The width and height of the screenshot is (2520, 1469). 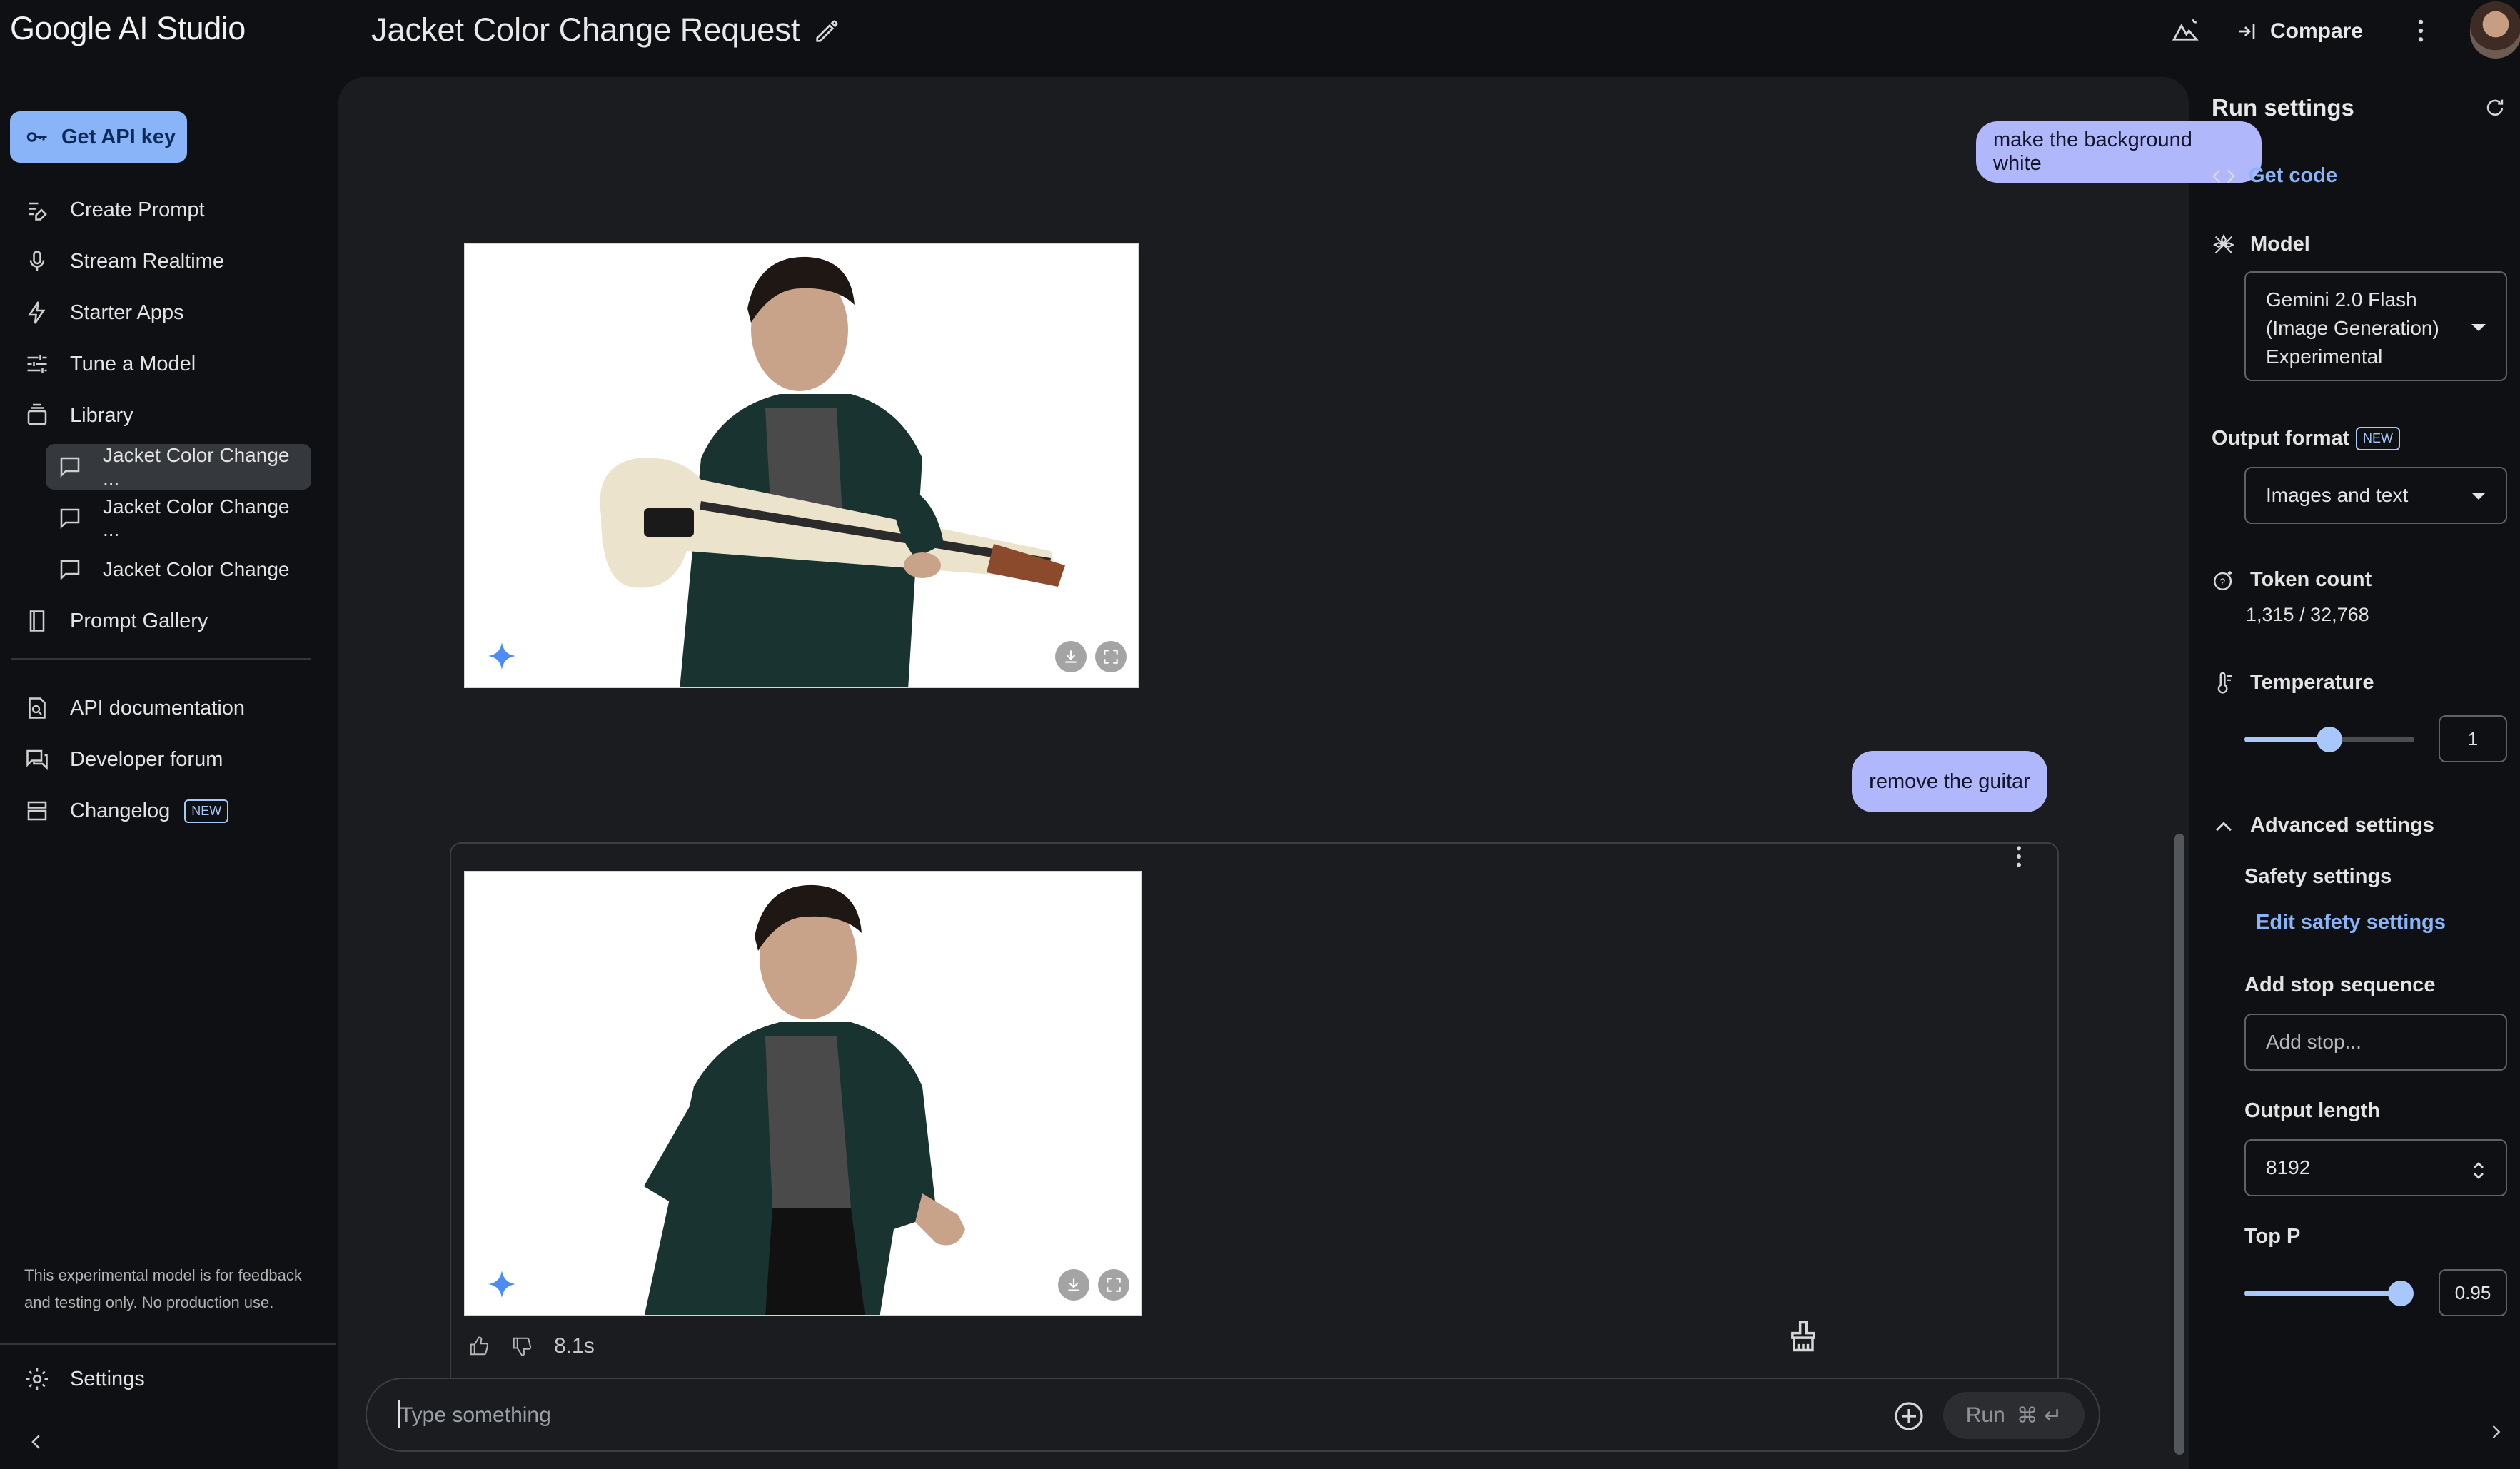 I want to click on top-p-label: Top P, so click(x=2272, y=1236).